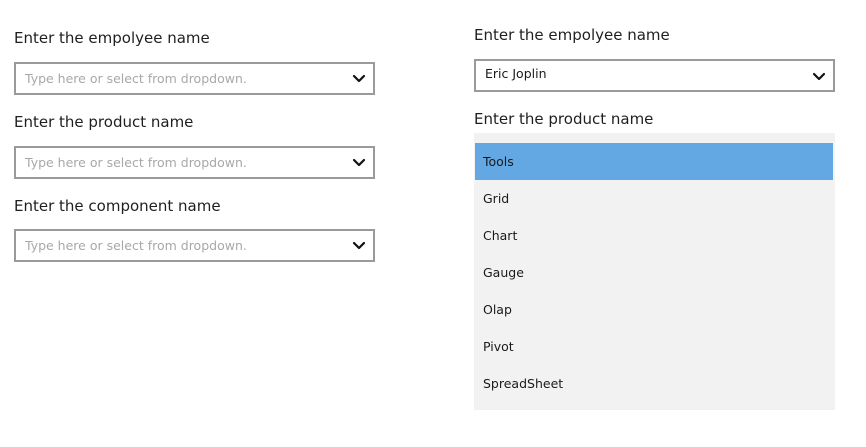 The image size is (866, 447). What do you see at coordinates (136, 78) in the screenshot?
I see `employee-input-placeholder: Type here or select from dropdown.` at bounding box center [136, 78].